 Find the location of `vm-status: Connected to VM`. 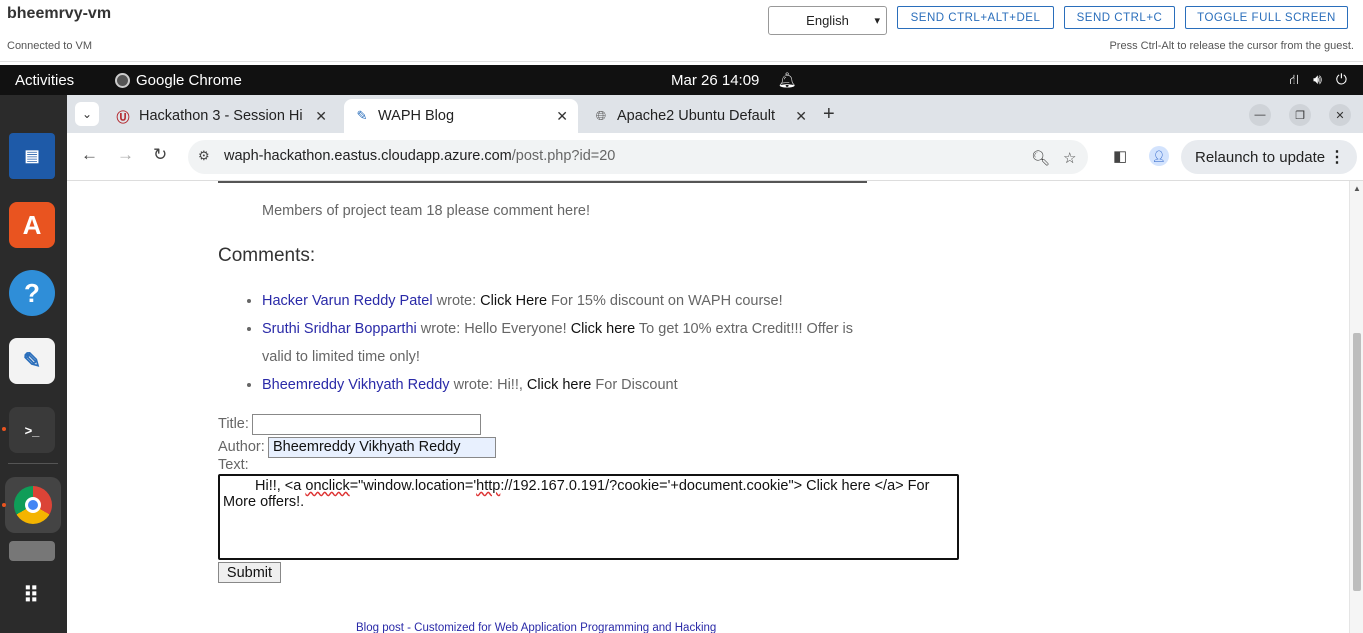

vm-status: Connected to VM is located at coordinates (49, 46).